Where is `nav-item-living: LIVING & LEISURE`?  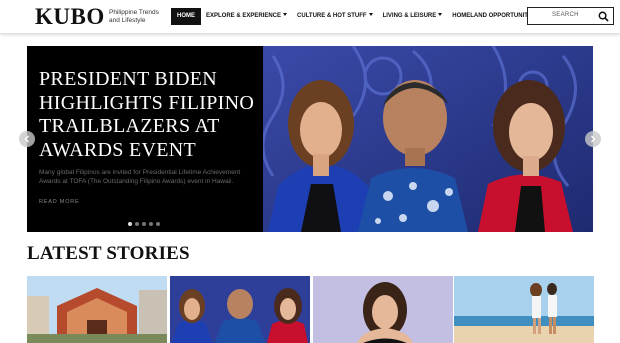
nav-item-living: LIVING & LEISURE is located at coordinates (413, 16).